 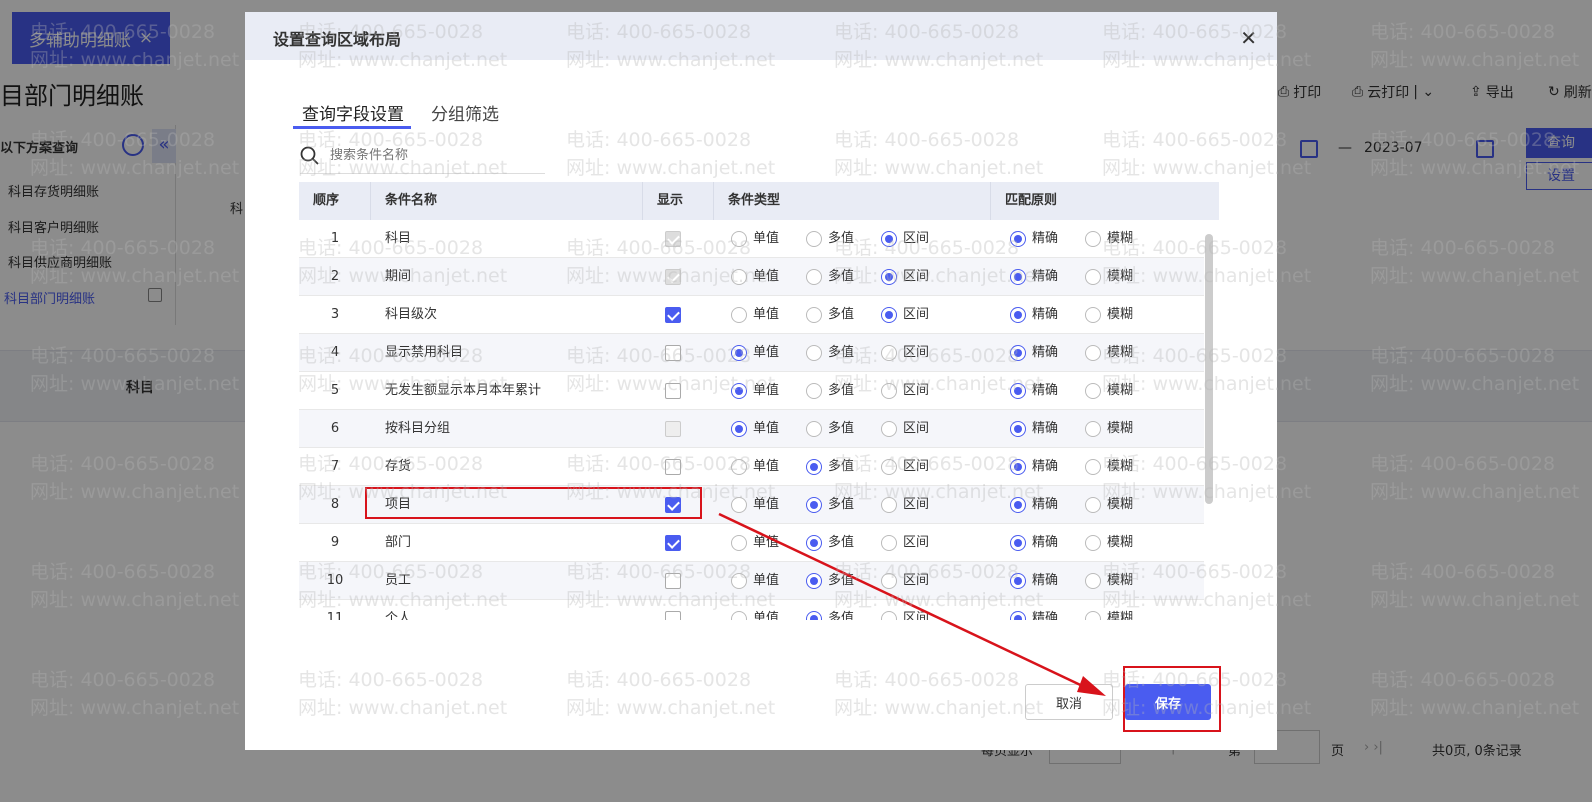 I want to click on arrow-annotation, so click(x=912, y=604).